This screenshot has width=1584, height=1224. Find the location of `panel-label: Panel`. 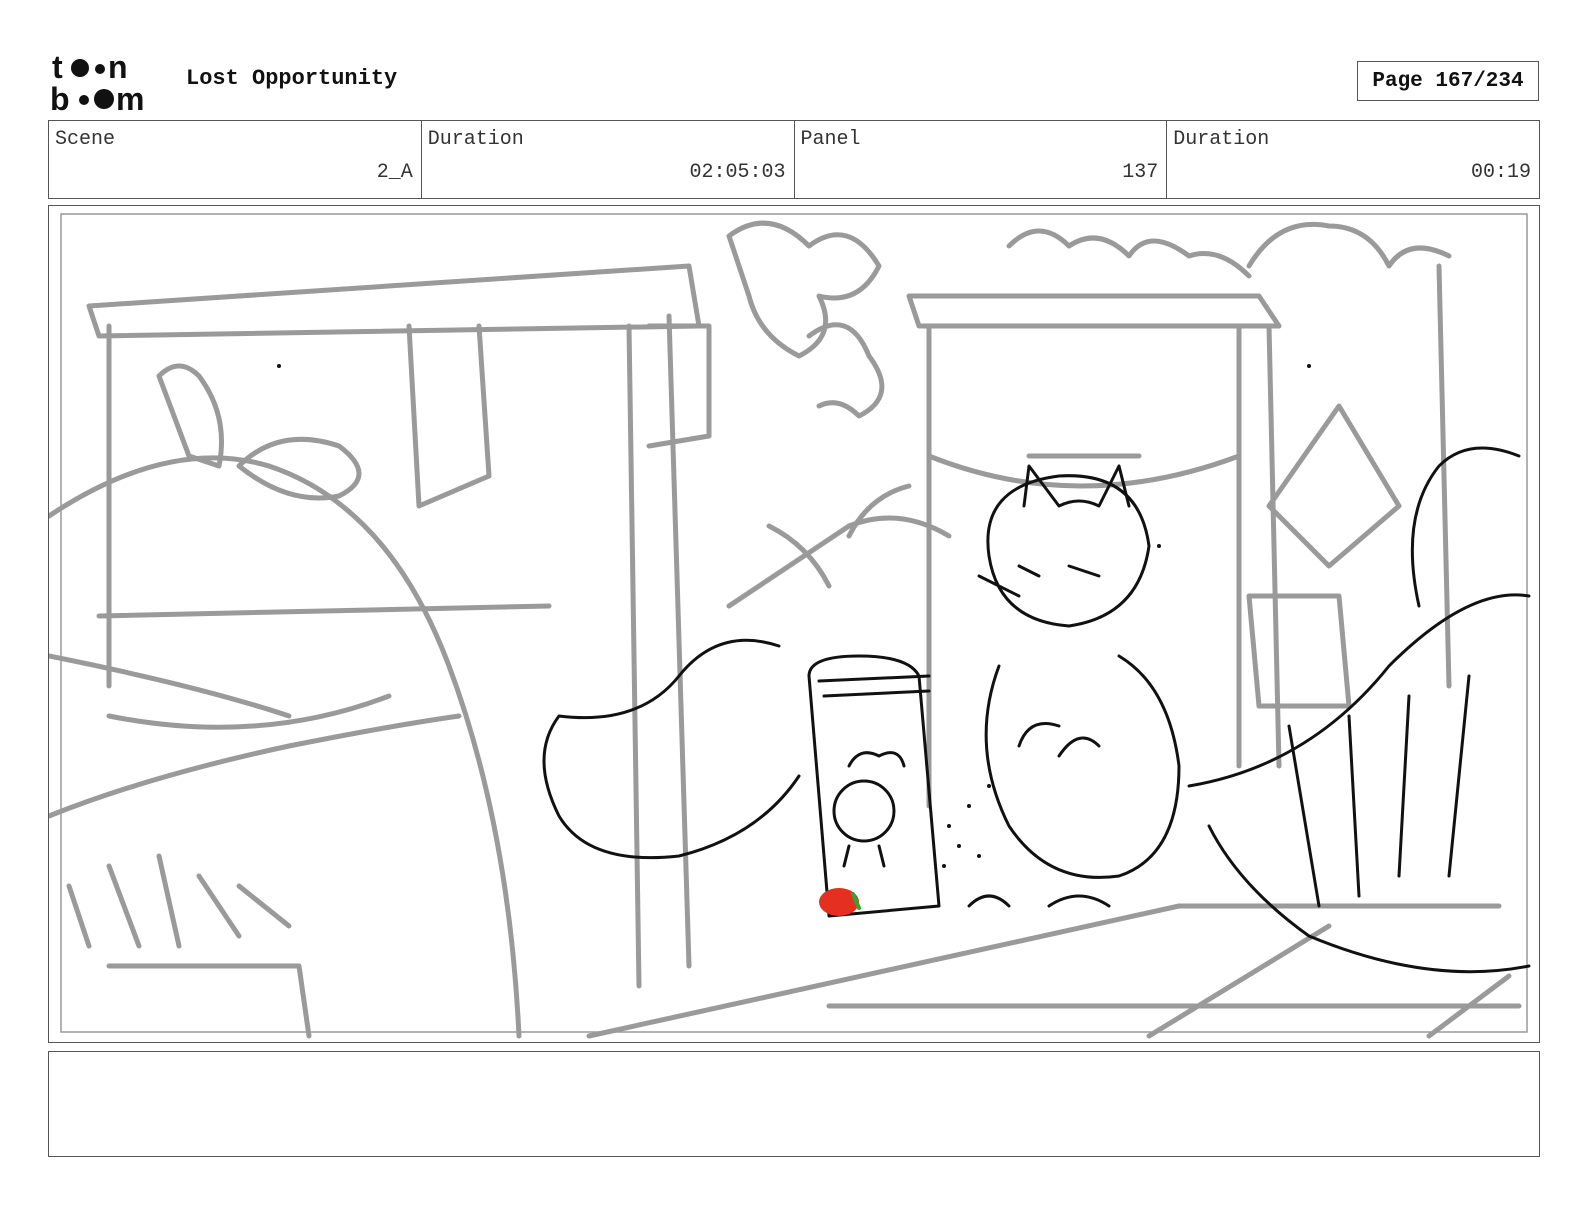

panel-label: Panel is located at coordinates (830, 139).